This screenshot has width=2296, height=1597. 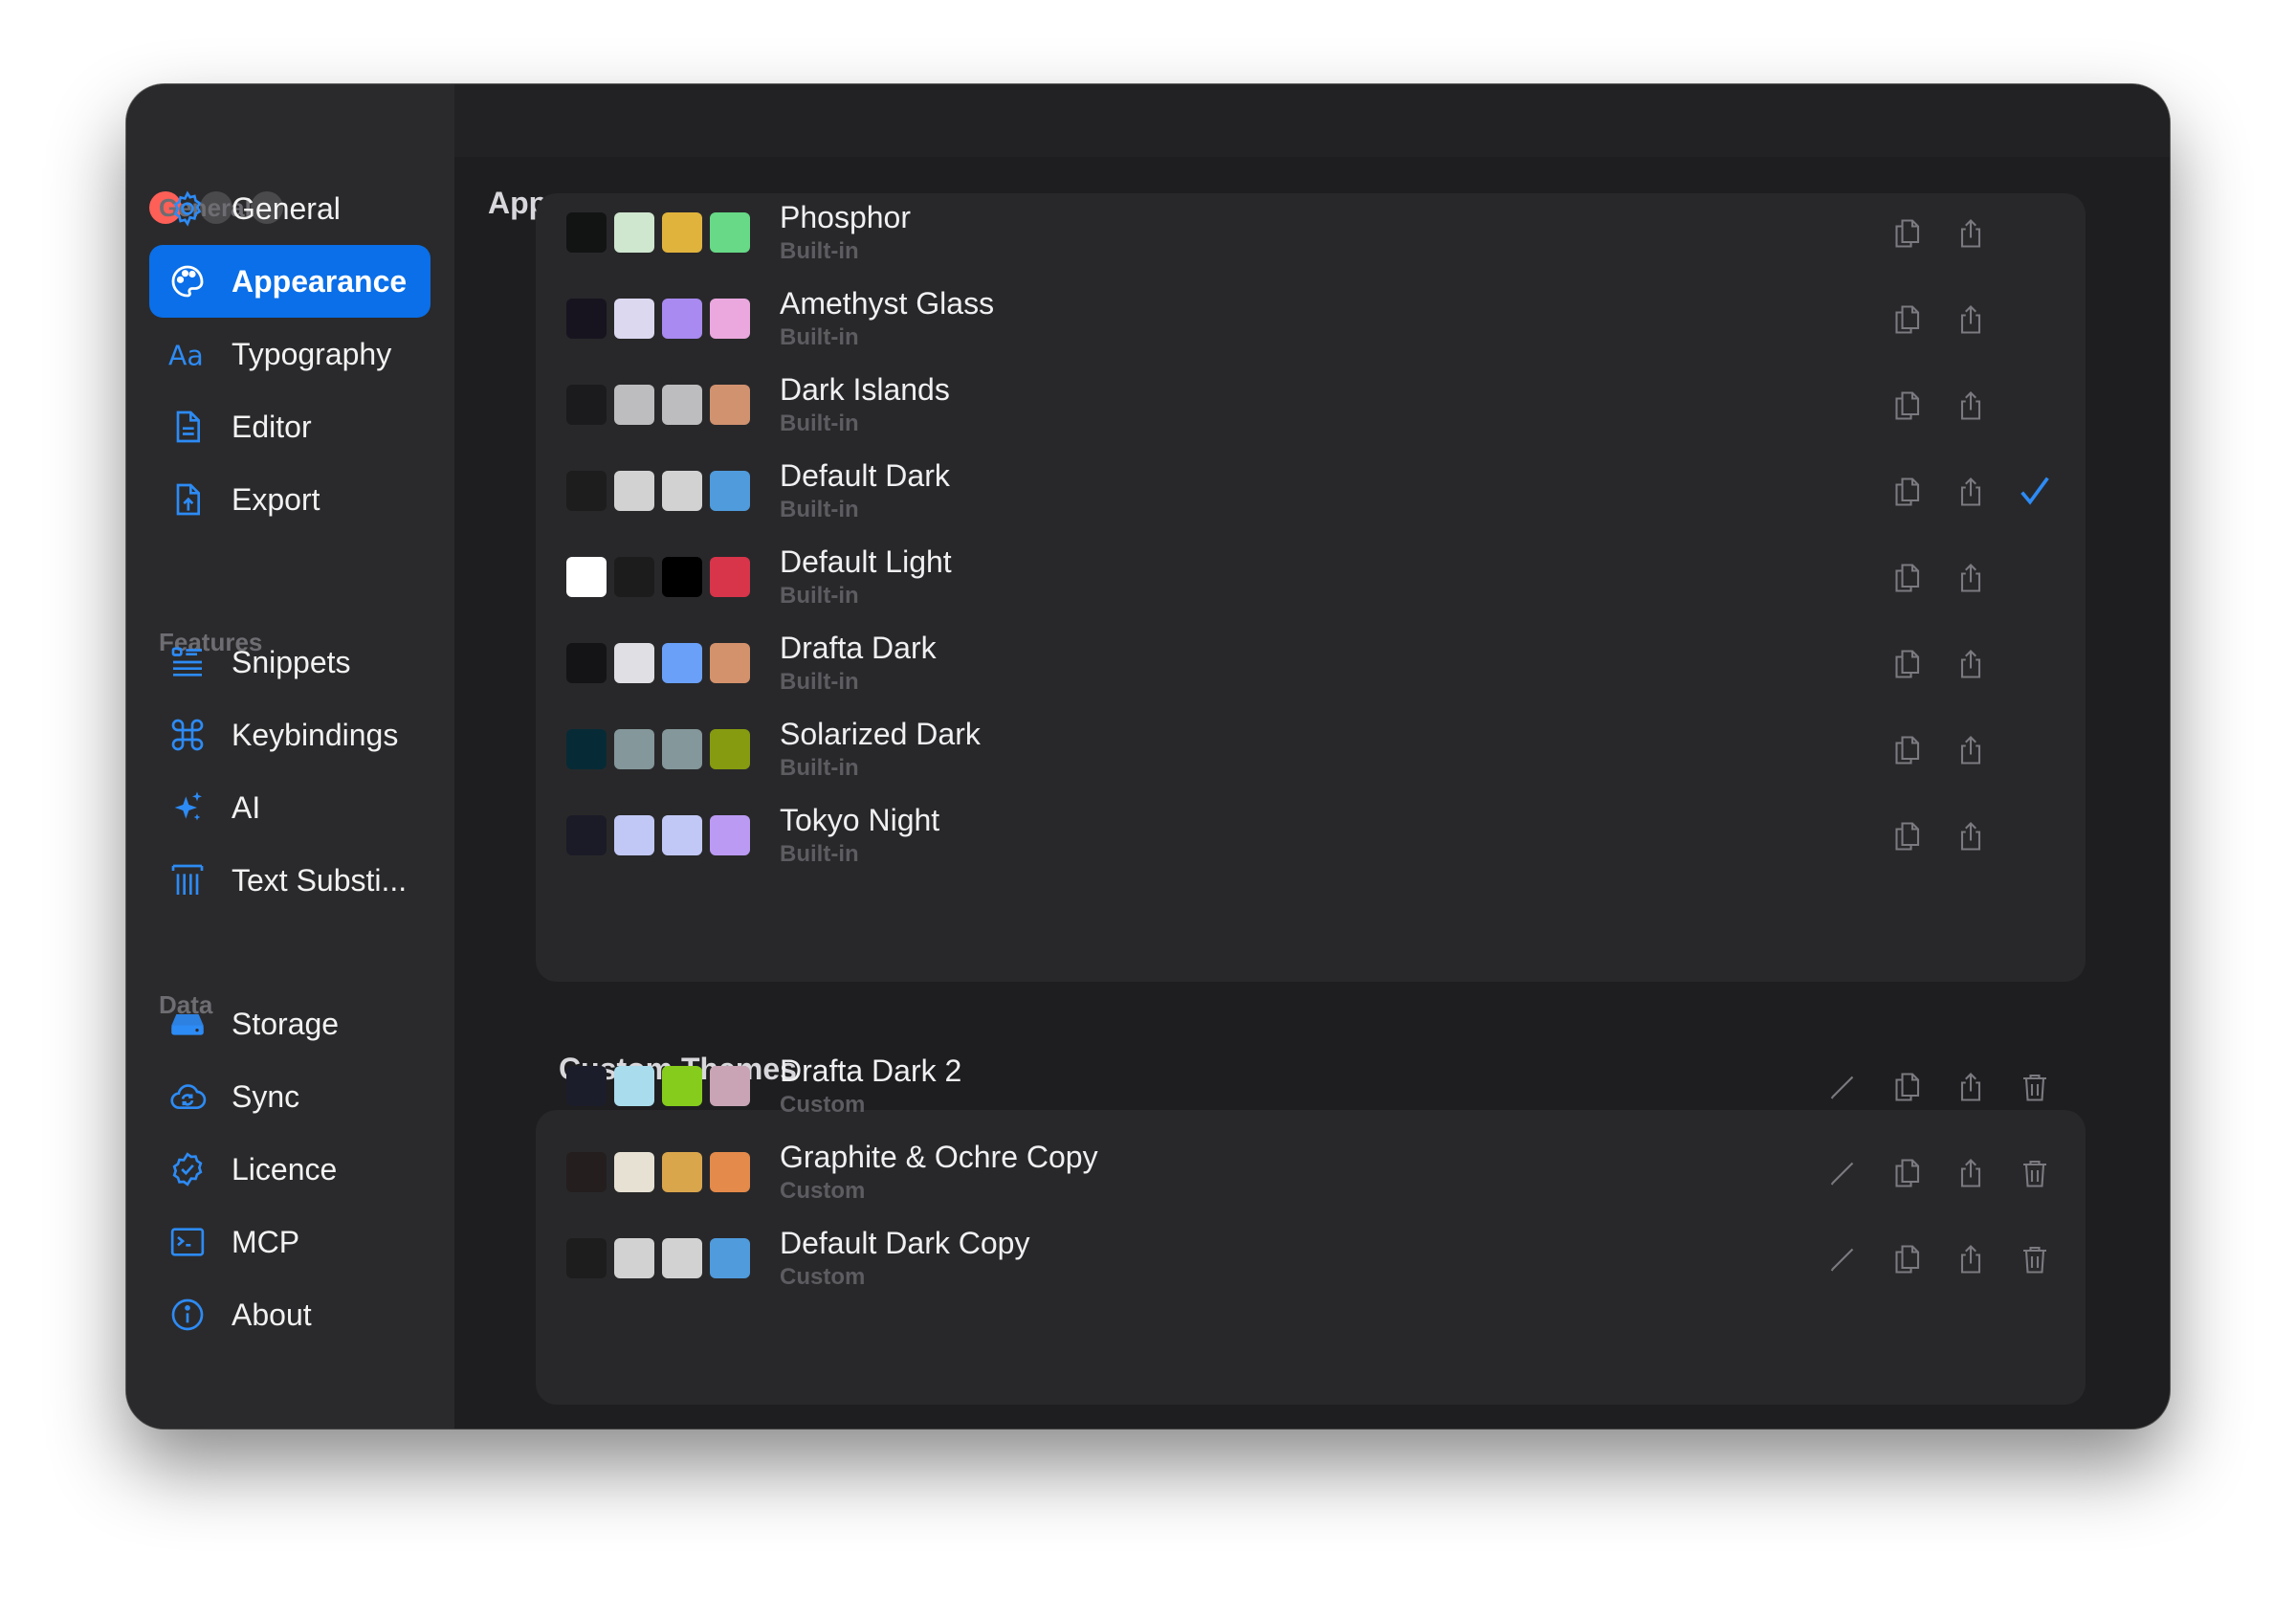 What do you see at coordinates (289, 807) in the screenshot?
I see `sidebar-item-ai: AI` at bounding box center [289, 807].